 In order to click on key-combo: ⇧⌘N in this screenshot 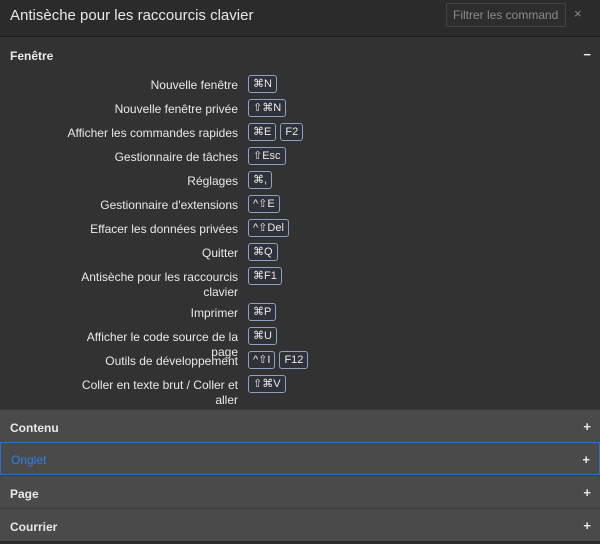, I will do `click(267, 108)`.